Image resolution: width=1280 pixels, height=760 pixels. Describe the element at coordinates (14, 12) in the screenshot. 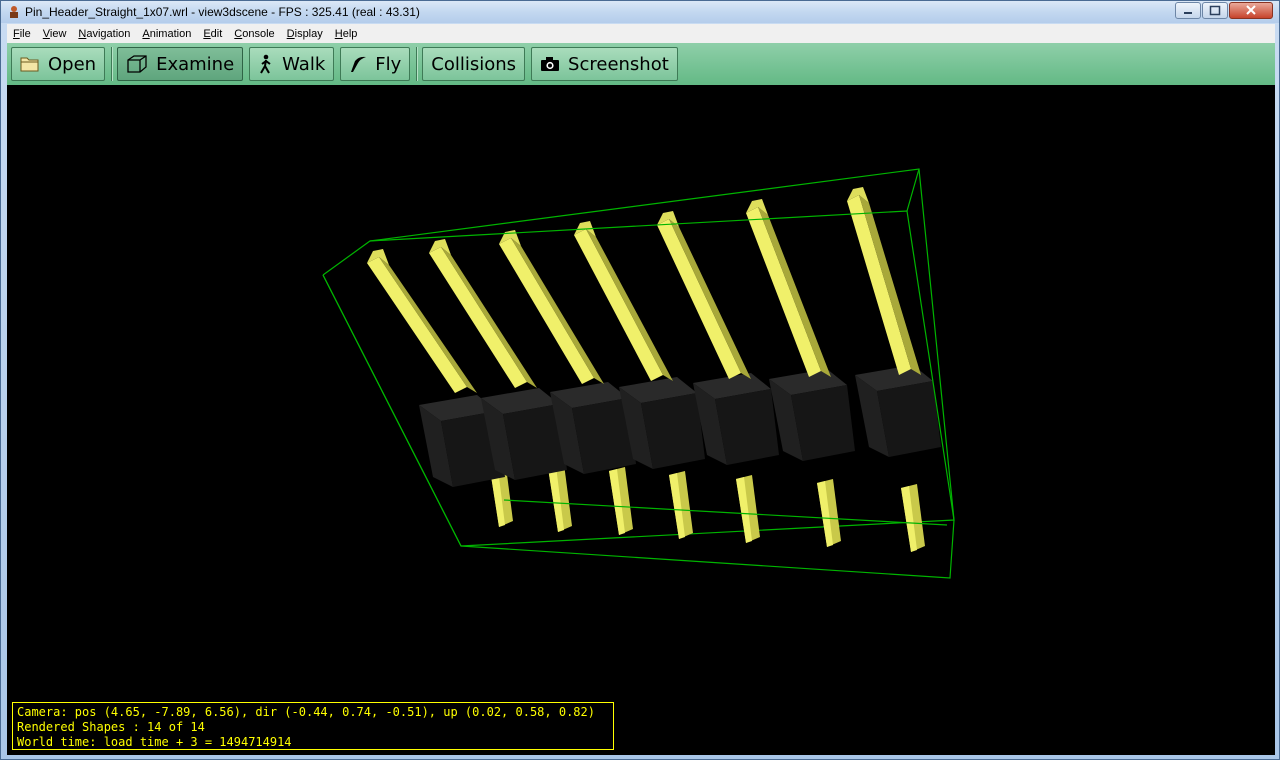

I see `app-icon` at that location.